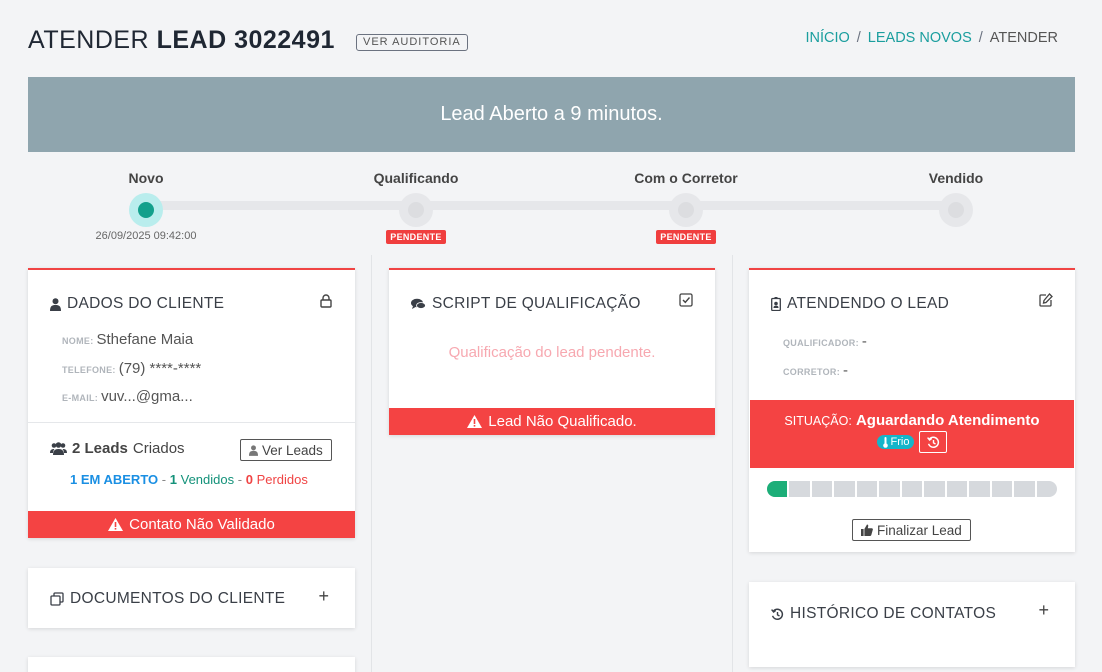  What do you see at coordinates (323, 596) in the screenshot?
I see `add-document-icon: +` at bounding box center [323, 596].